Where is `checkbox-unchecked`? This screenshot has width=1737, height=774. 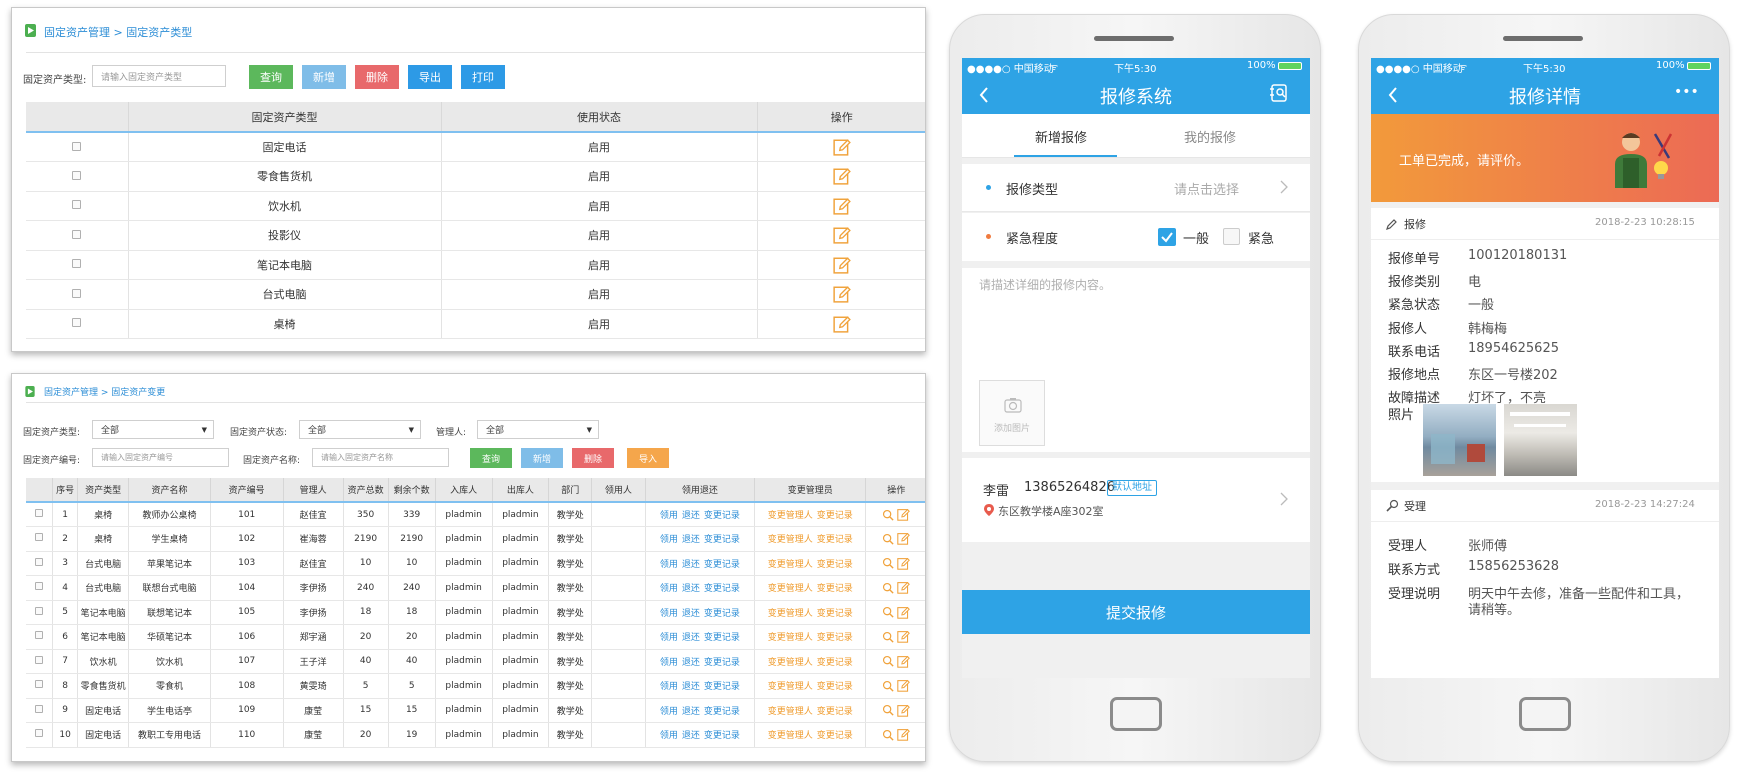
checkbox-unchecked is located at coordinates (1231, 236).